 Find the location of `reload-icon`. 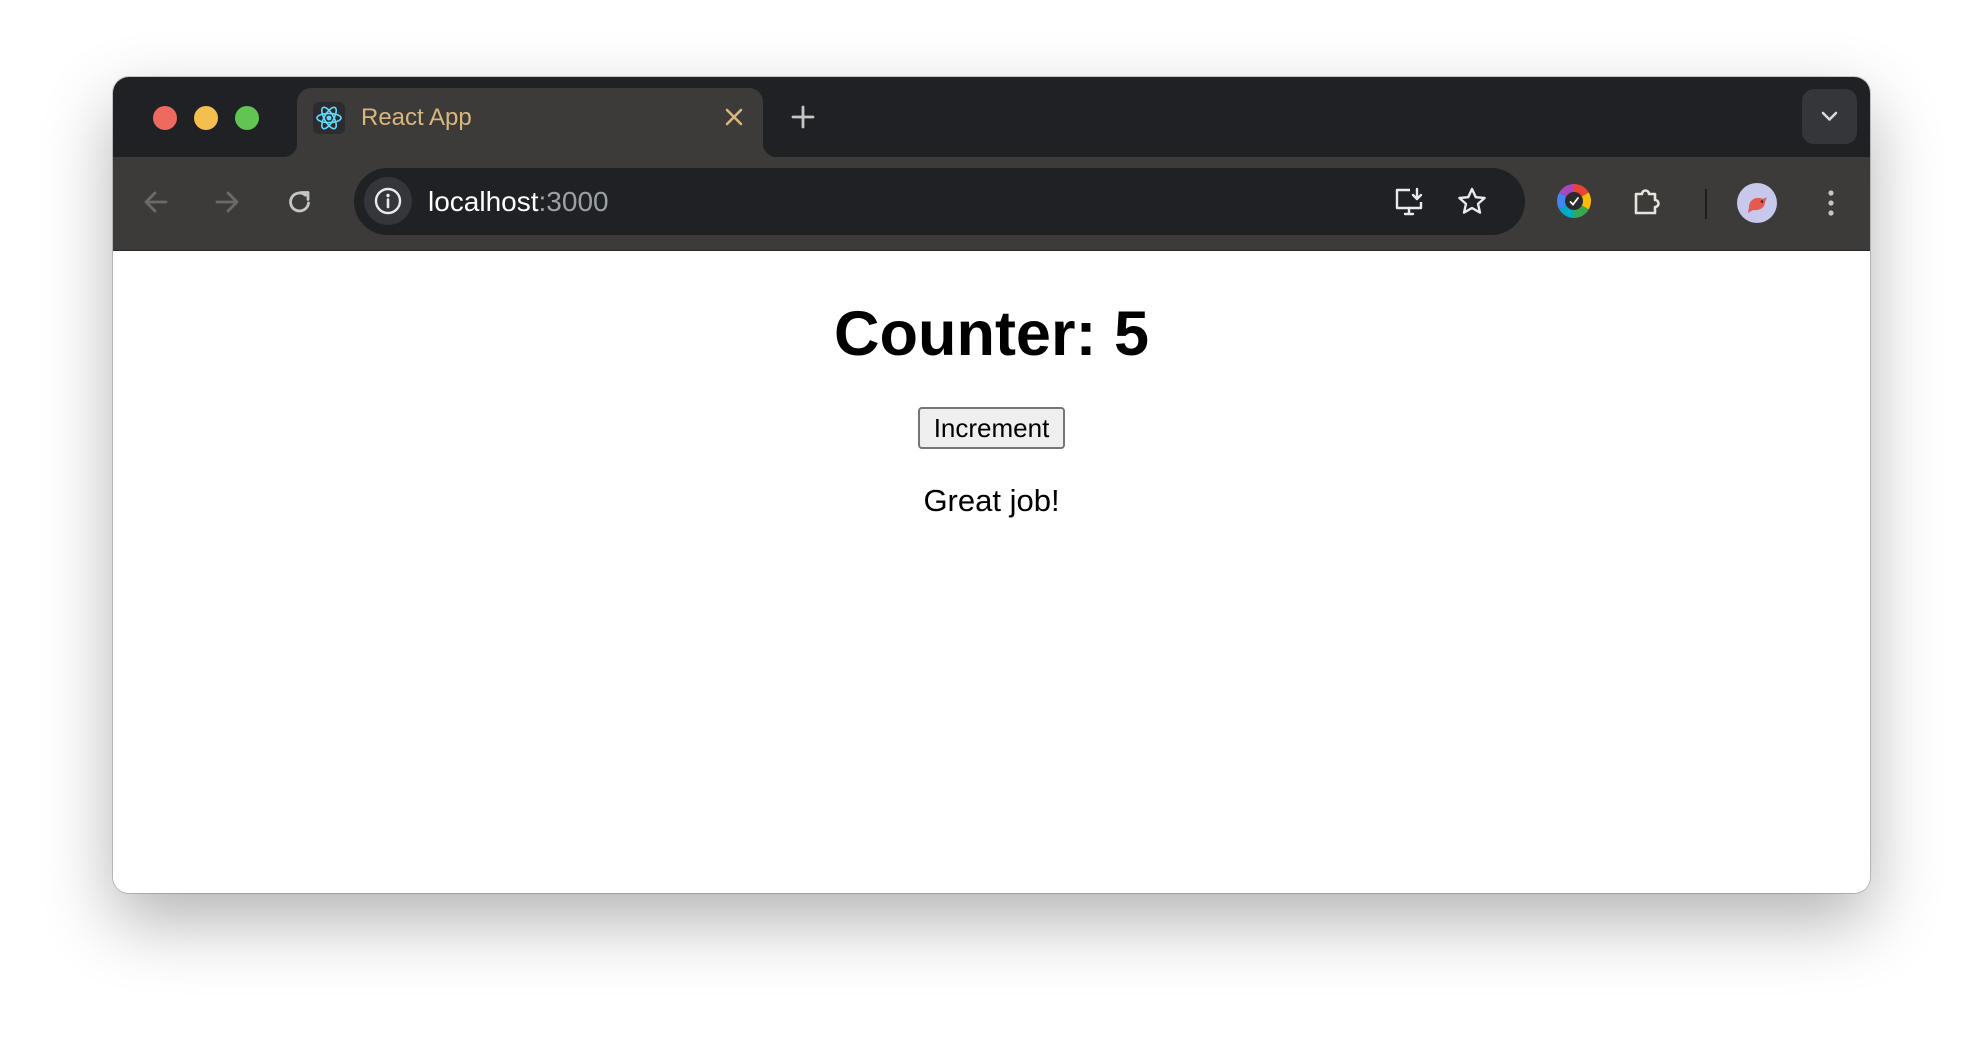

reload-icon is located at coordinates (300, 202).